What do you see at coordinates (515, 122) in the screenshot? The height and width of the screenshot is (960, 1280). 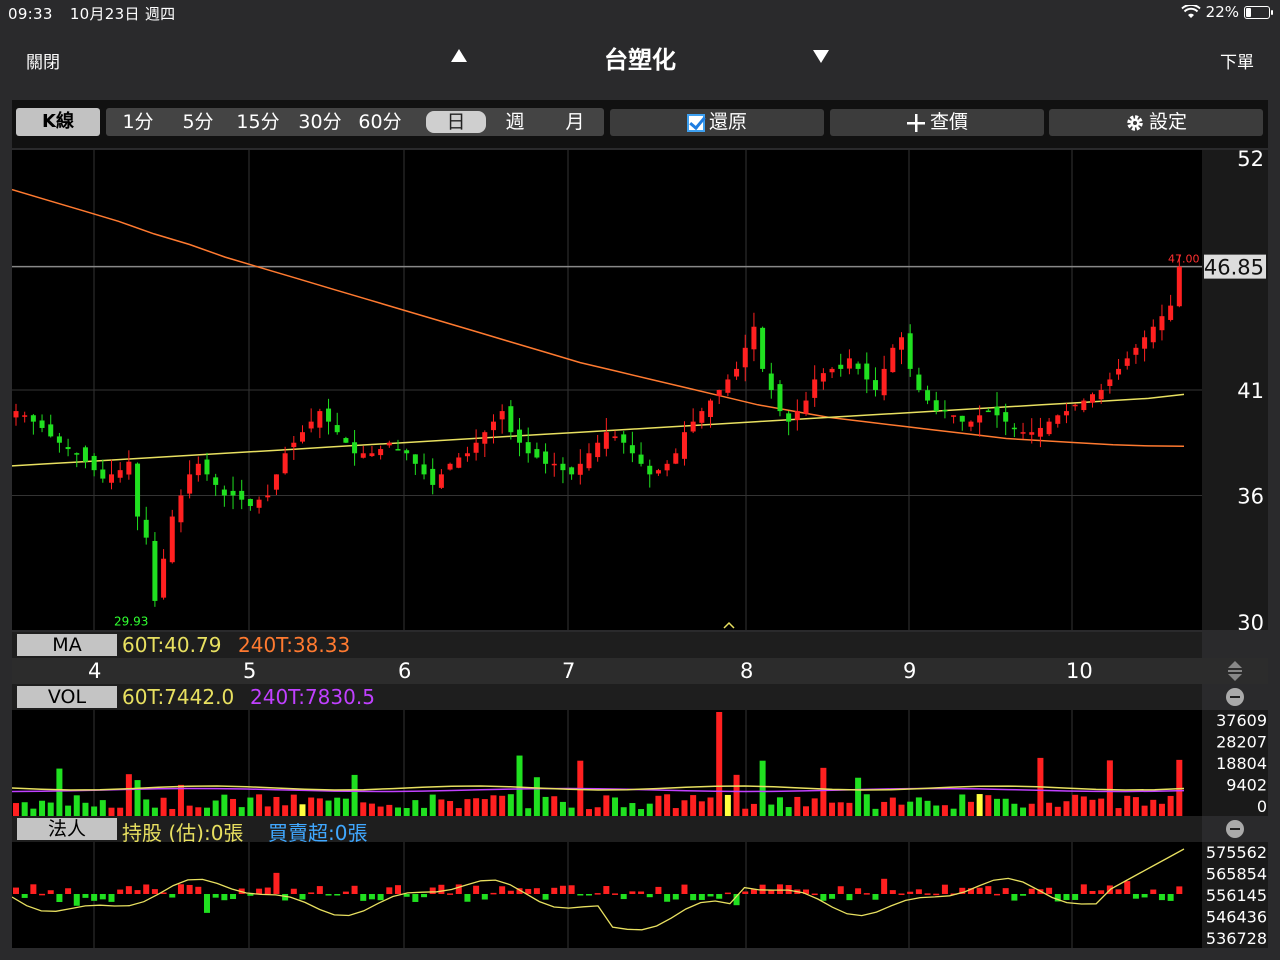 I see `period-option: 週` at bounding box center [515, 122].